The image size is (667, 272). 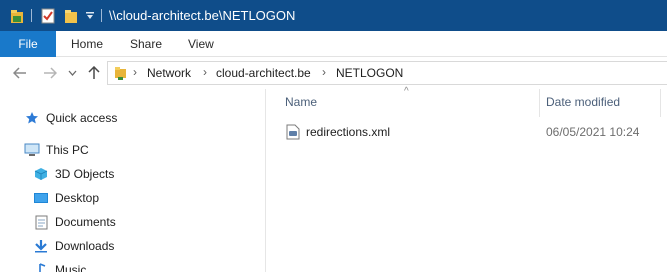 I want to click on forward-arrow-icon, so click(x=50, y=73).